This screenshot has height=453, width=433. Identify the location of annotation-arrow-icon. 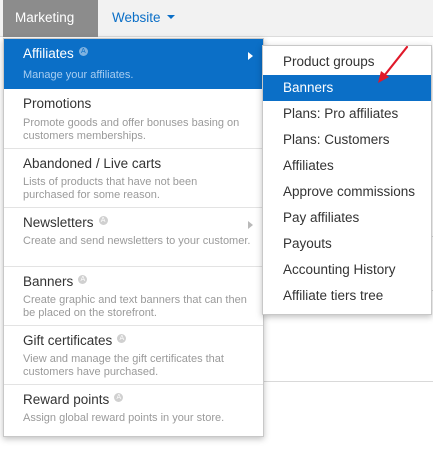
(393, 64).